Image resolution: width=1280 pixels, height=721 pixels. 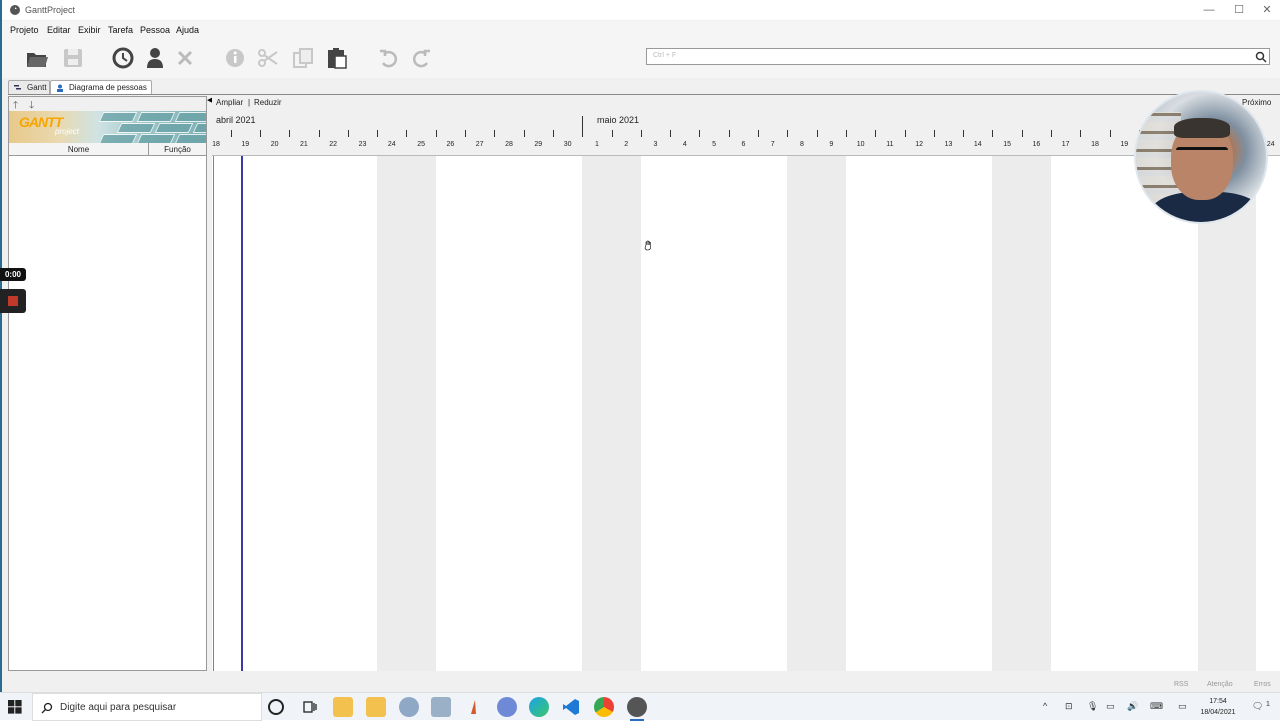 I want to click on undo-icon, so click(x=389, y=58).